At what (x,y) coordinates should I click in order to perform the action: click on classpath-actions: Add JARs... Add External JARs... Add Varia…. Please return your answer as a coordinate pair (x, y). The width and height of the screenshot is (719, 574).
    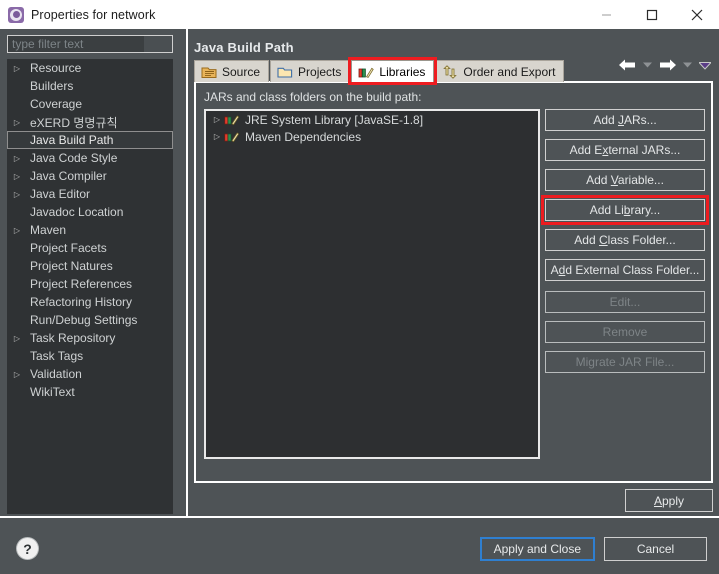
    Looking at the image, I should click on (625, 245).